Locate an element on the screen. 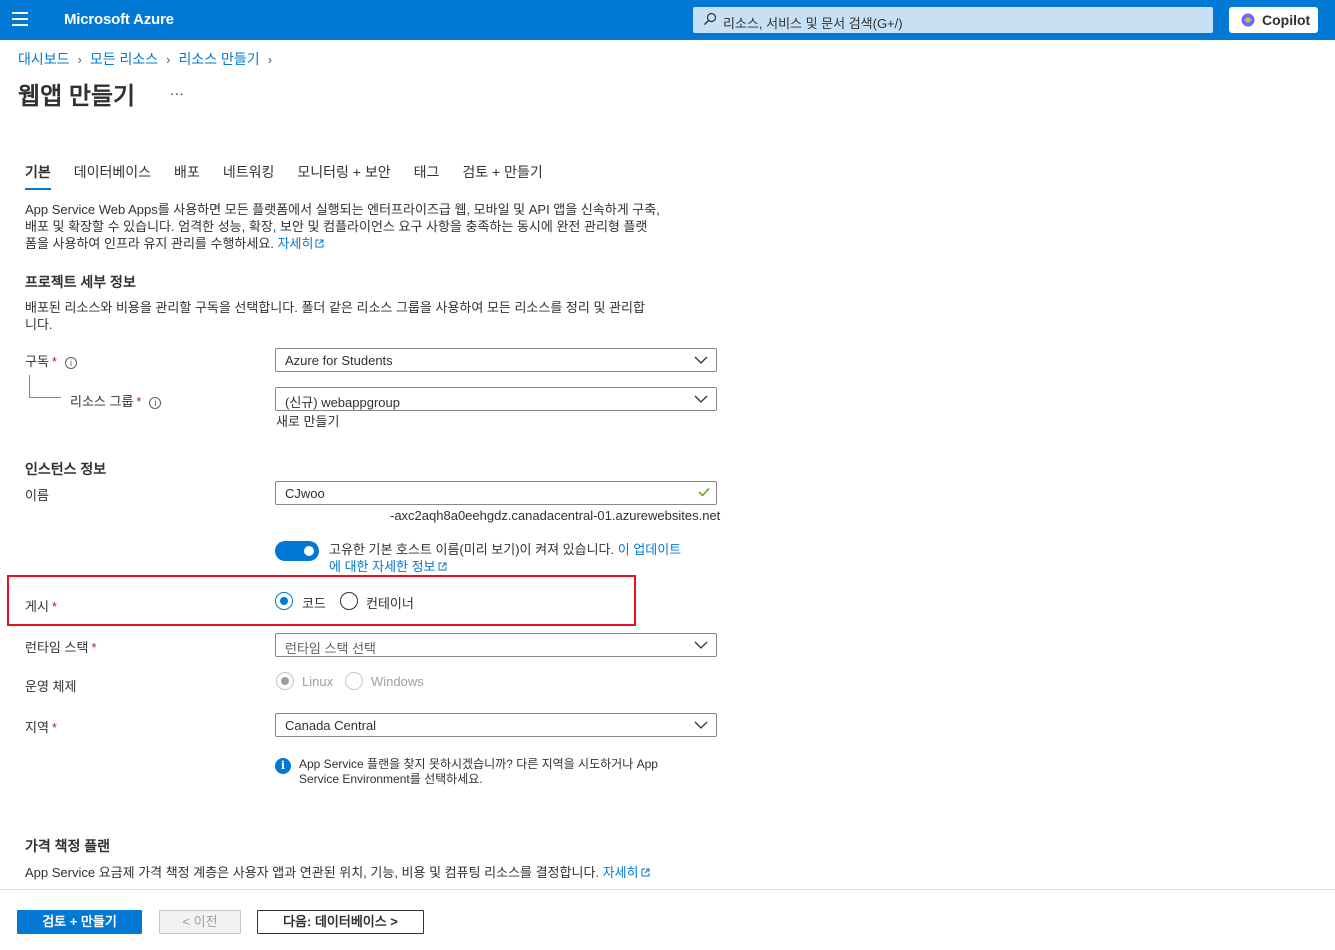  next-database-button: 다음: 데이터베이스 > is located at coordinates (340, 922).